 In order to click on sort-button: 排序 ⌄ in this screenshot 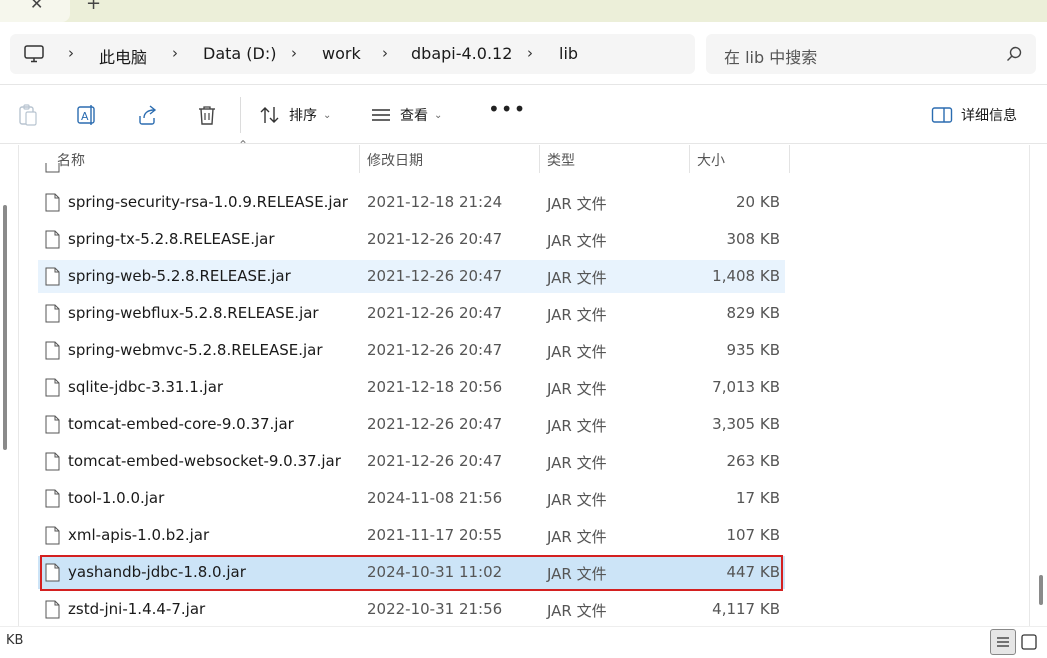, I will do `click(295, 115)`.